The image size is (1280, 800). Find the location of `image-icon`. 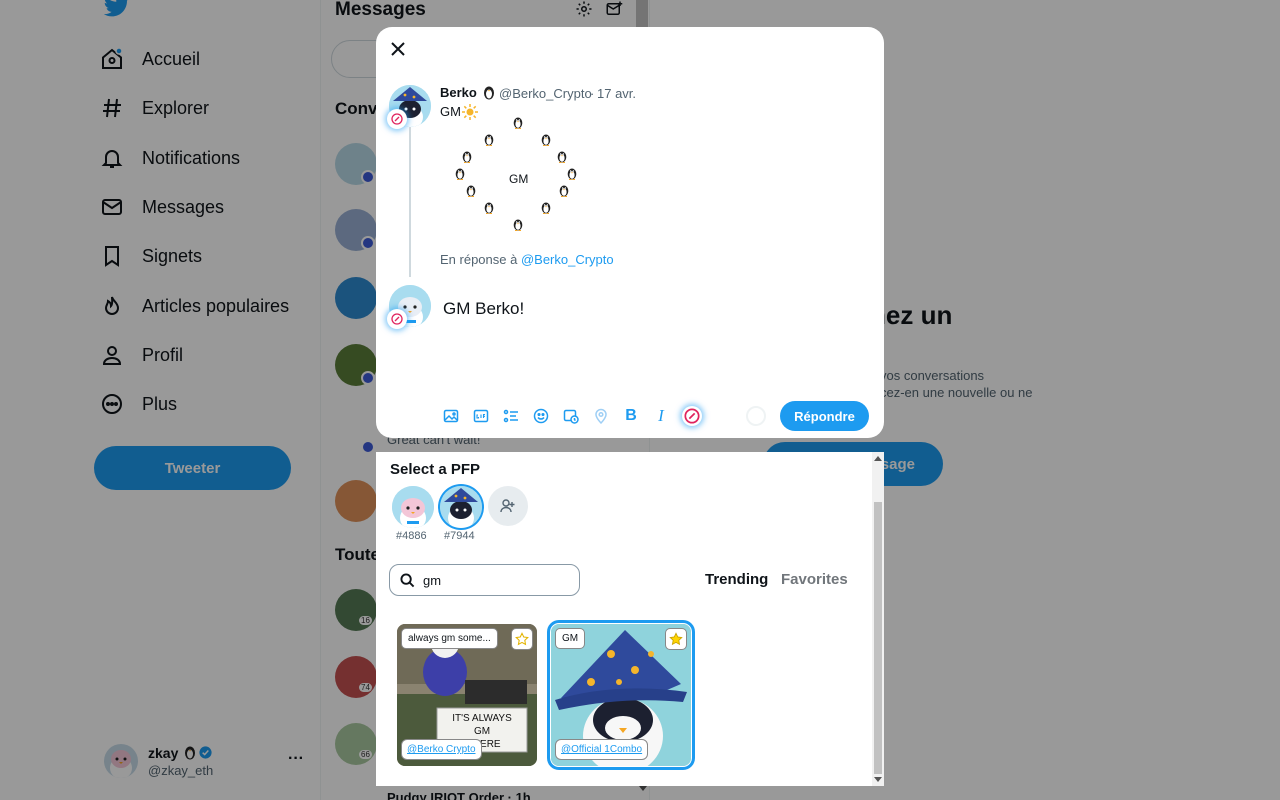

image-icon is located at coordinates (451, 416).